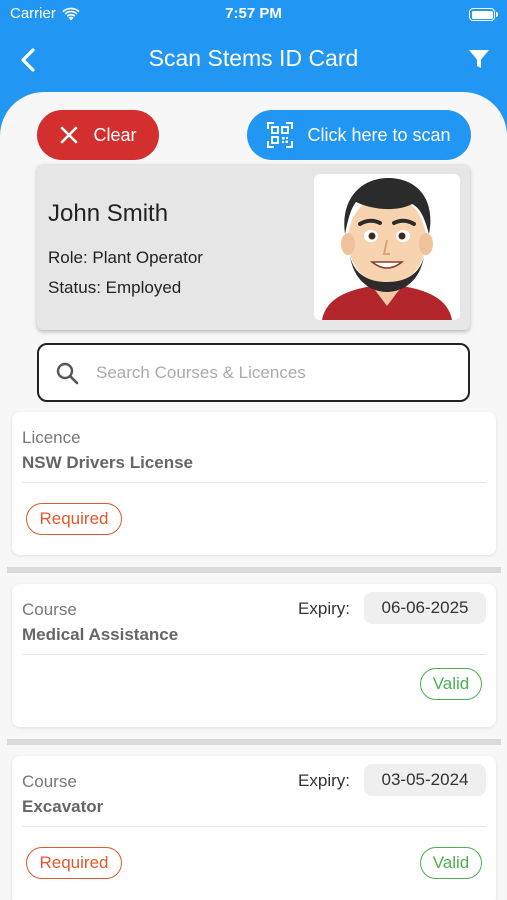  Describe the element at coordinates (280, 135) in the screenshot. I see `qr-scan-icon` at that location.